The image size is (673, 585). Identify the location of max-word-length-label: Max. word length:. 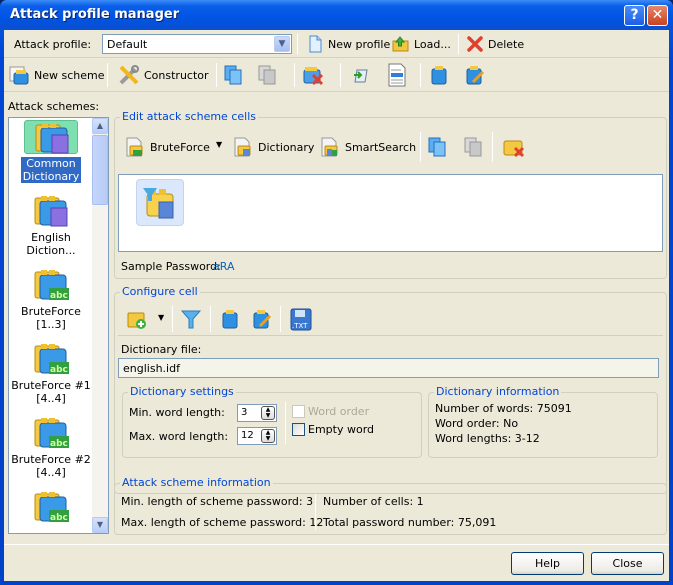
(179, 436).